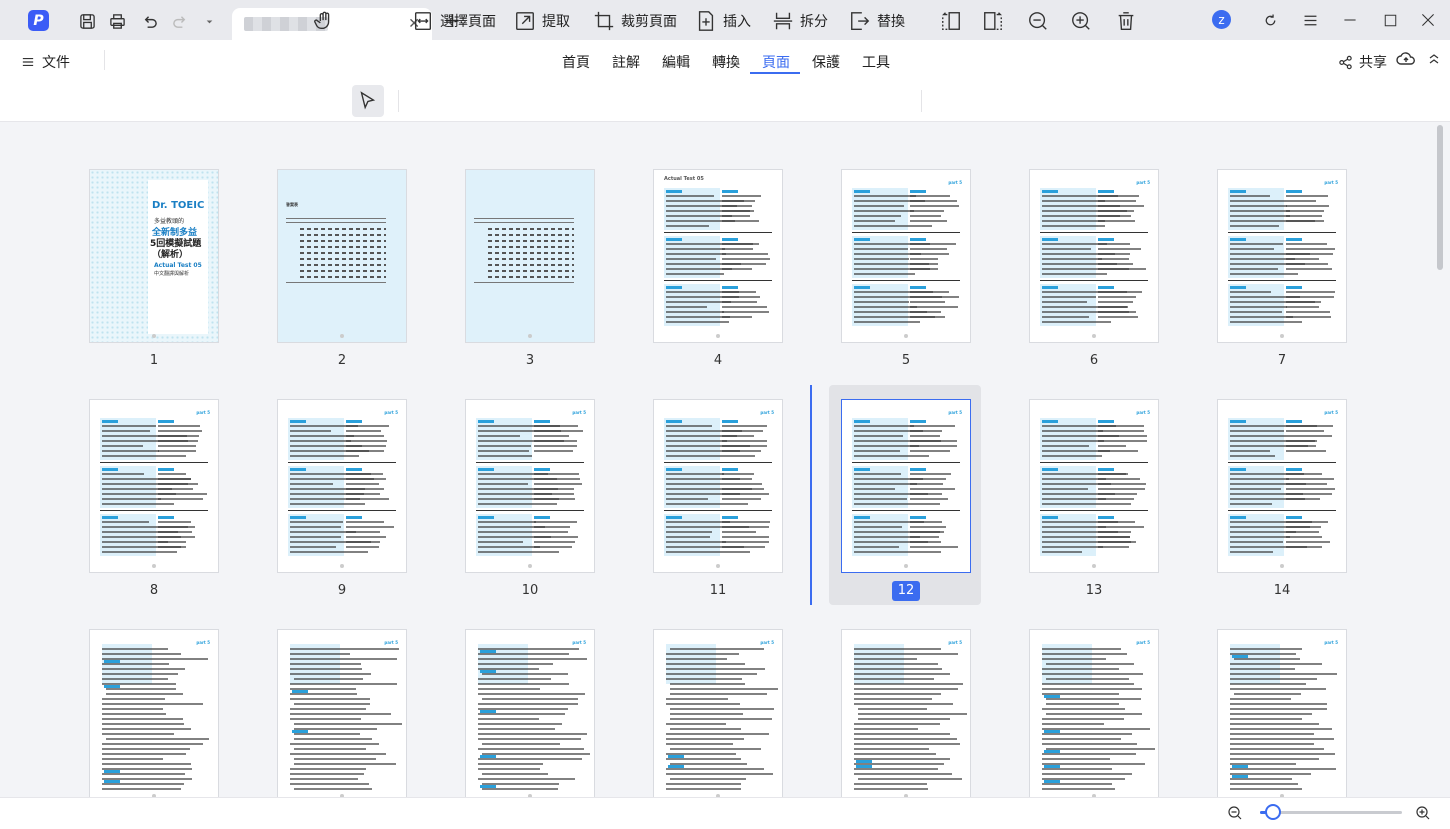  What do you see at coordinates (993, 21) in the screenshot?
I see `rotate-right-button` at bounding box center [993, 21].